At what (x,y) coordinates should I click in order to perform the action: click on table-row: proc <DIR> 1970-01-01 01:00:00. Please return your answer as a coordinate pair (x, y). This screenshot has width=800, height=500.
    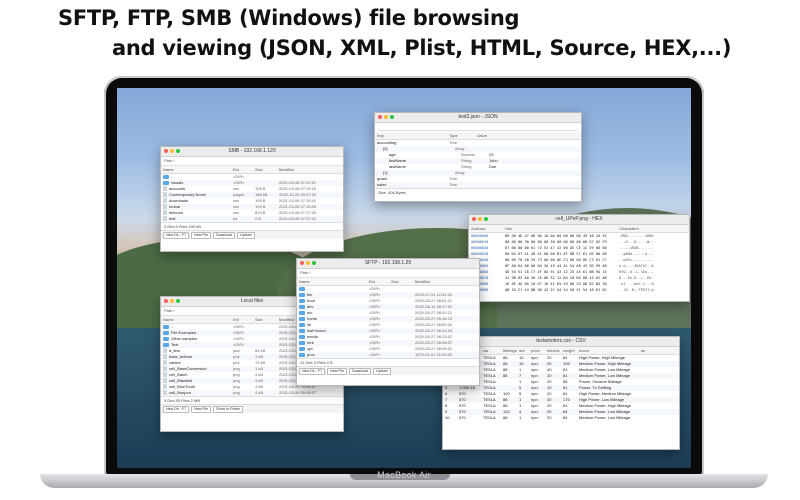
    Looking at the image, I should click on (388, 355).